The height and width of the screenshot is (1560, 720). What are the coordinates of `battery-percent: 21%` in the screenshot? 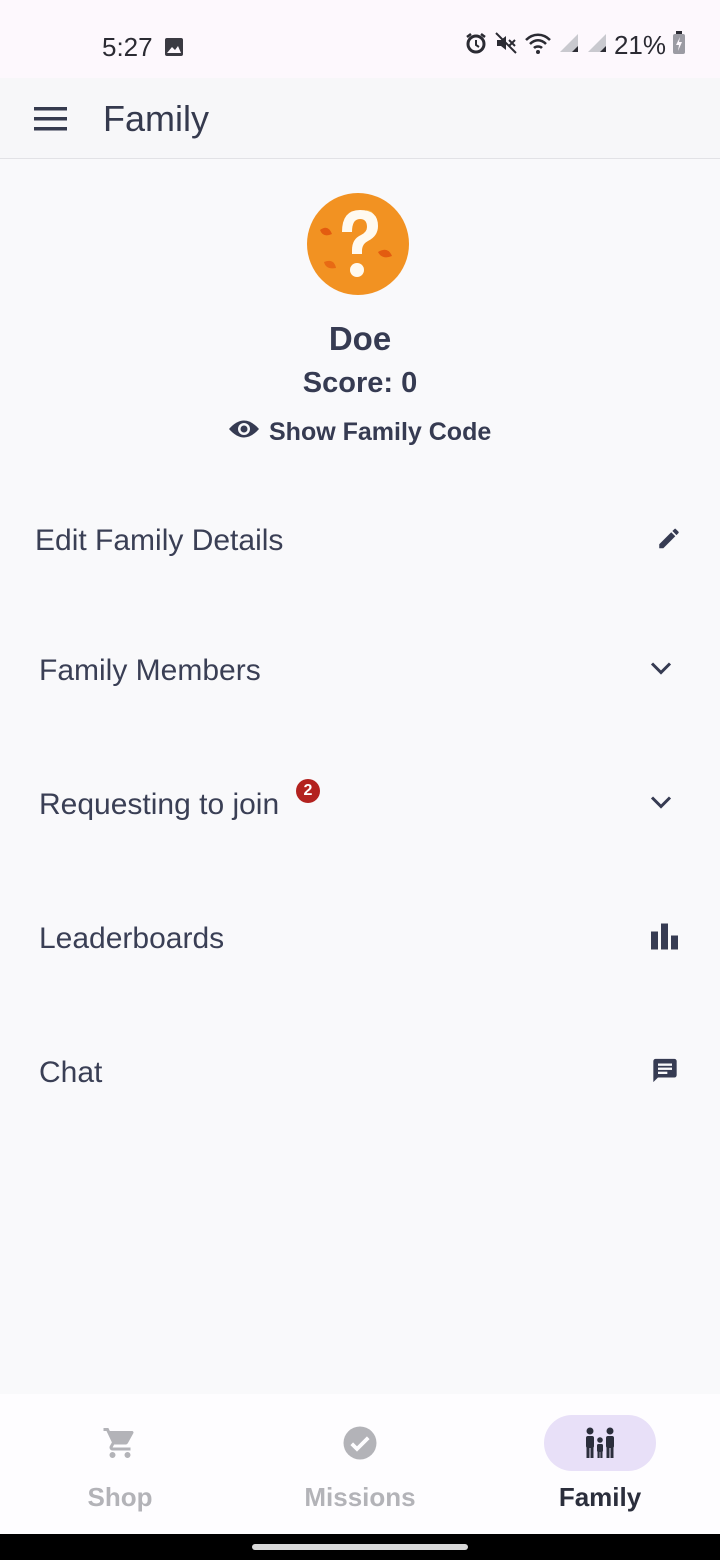 It's located at (639, 45).